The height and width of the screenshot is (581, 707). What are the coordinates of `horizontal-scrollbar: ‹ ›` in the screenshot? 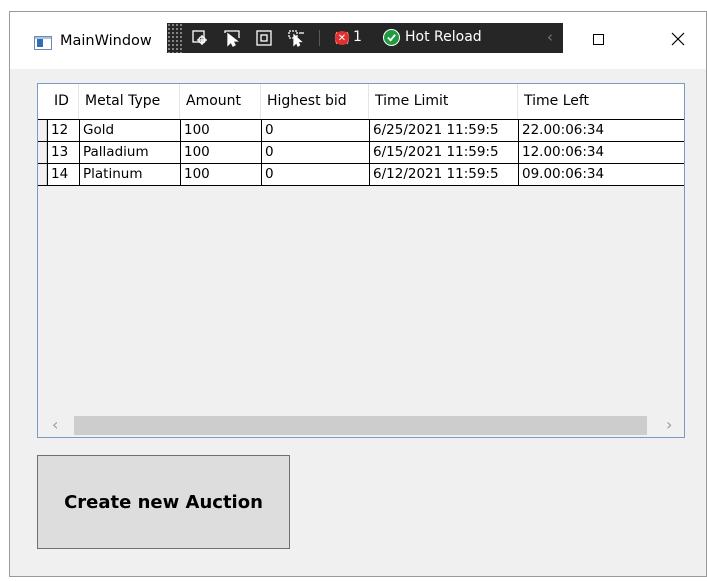 It's located at (361, 425).